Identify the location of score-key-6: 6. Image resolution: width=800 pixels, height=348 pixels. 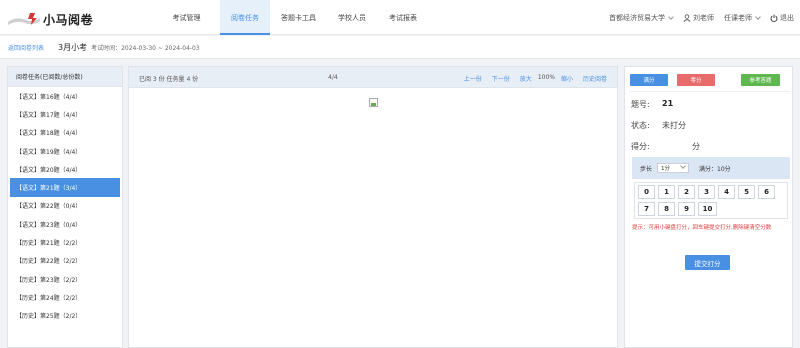
(766, 192).